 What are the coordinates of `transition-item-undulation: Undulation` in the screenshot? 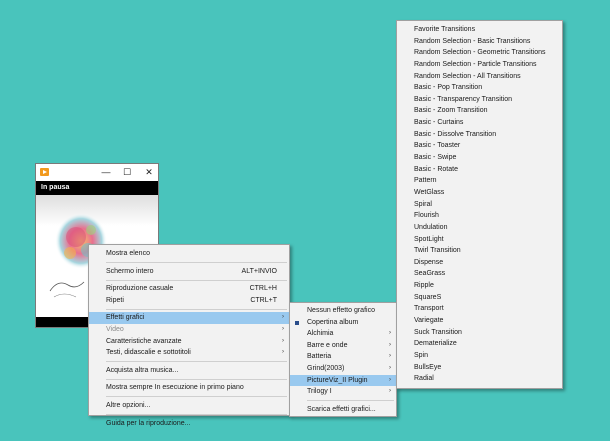 It's located at (479, 228).